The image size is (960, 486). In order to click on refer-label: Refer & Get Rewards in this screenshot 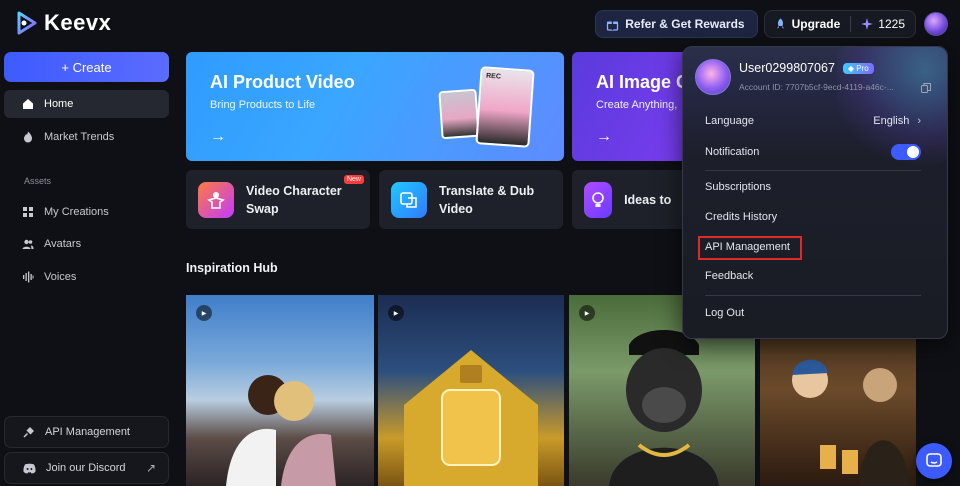, I will do `click(685, 24)`.